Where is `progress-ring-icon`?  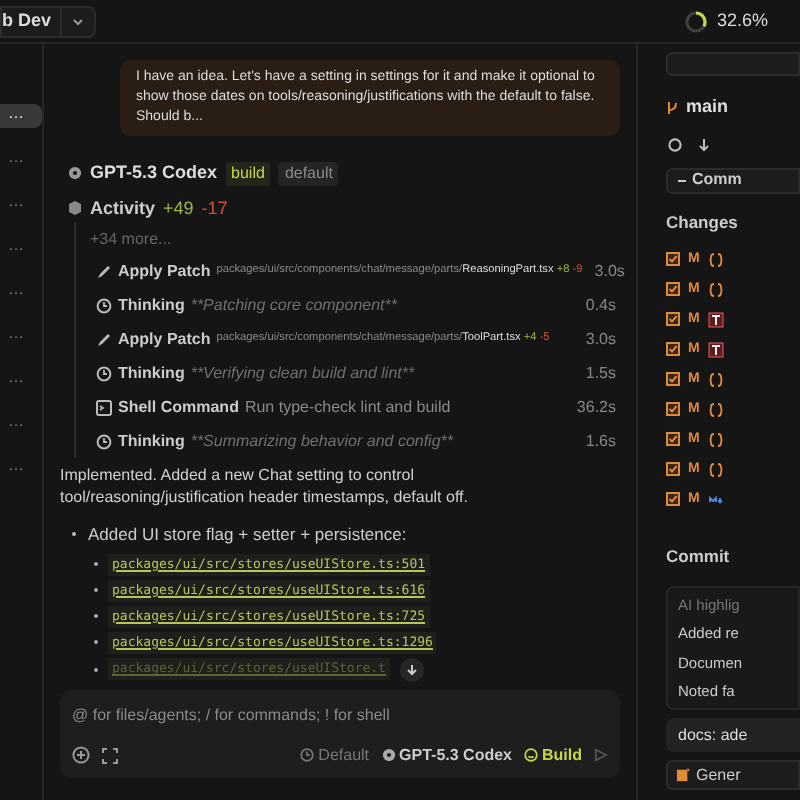
progress-ring-icon is located at coordinates (696, 21).